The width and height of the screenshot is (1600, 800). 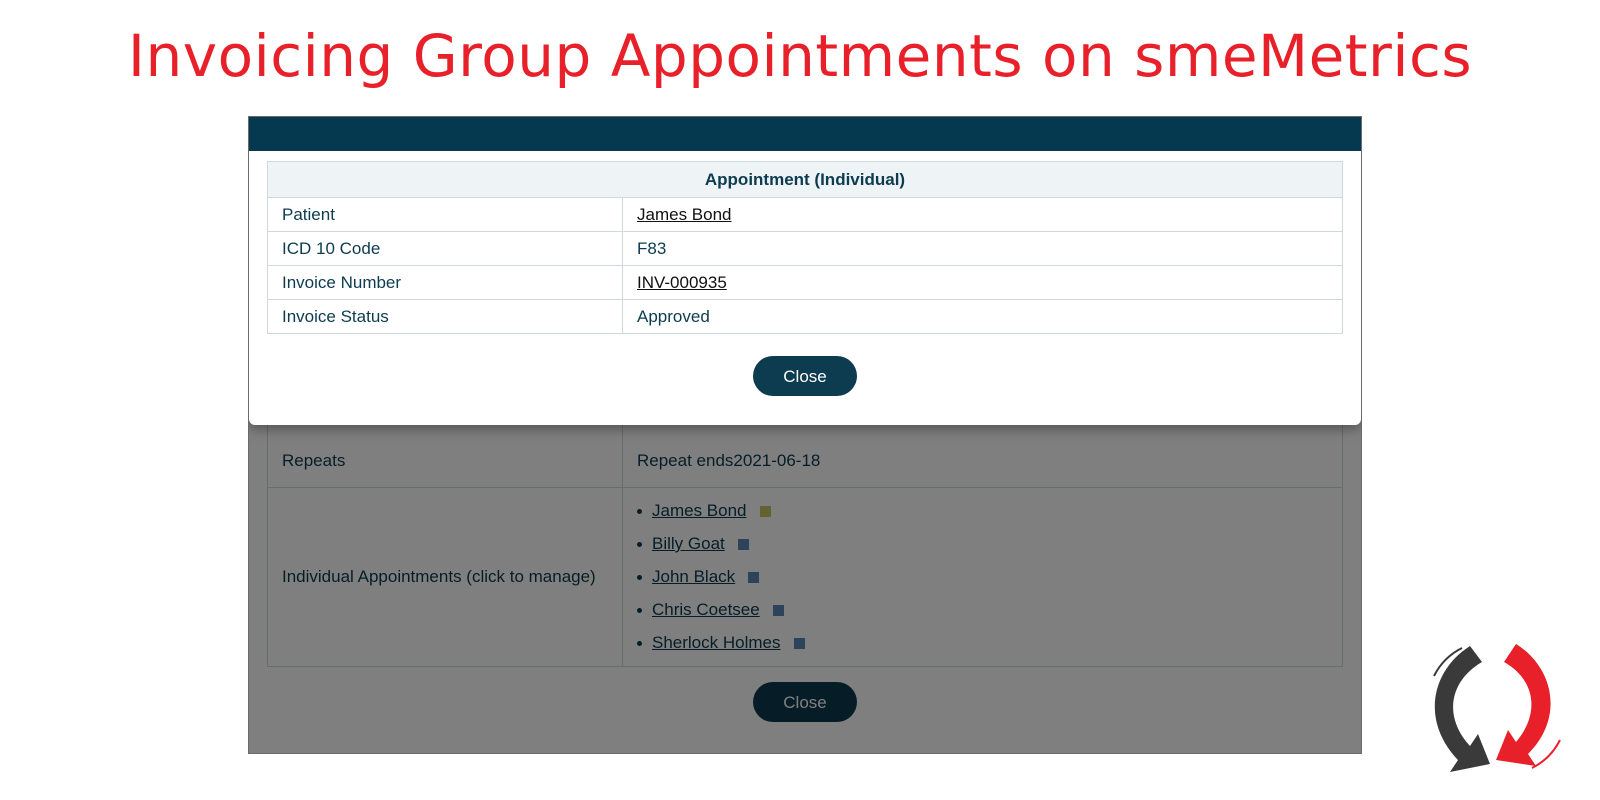 What do you see at coordinates (445, 214) in the screenshot?
I see `patient-label: Patient` at bounding box center [445, 214].